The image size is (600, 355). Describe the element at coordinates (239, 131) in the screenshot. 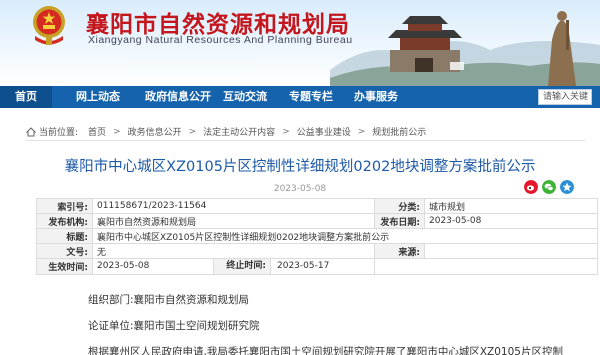

I see `breadcrumb-legal-content: 法定主动公开内容` at that location.